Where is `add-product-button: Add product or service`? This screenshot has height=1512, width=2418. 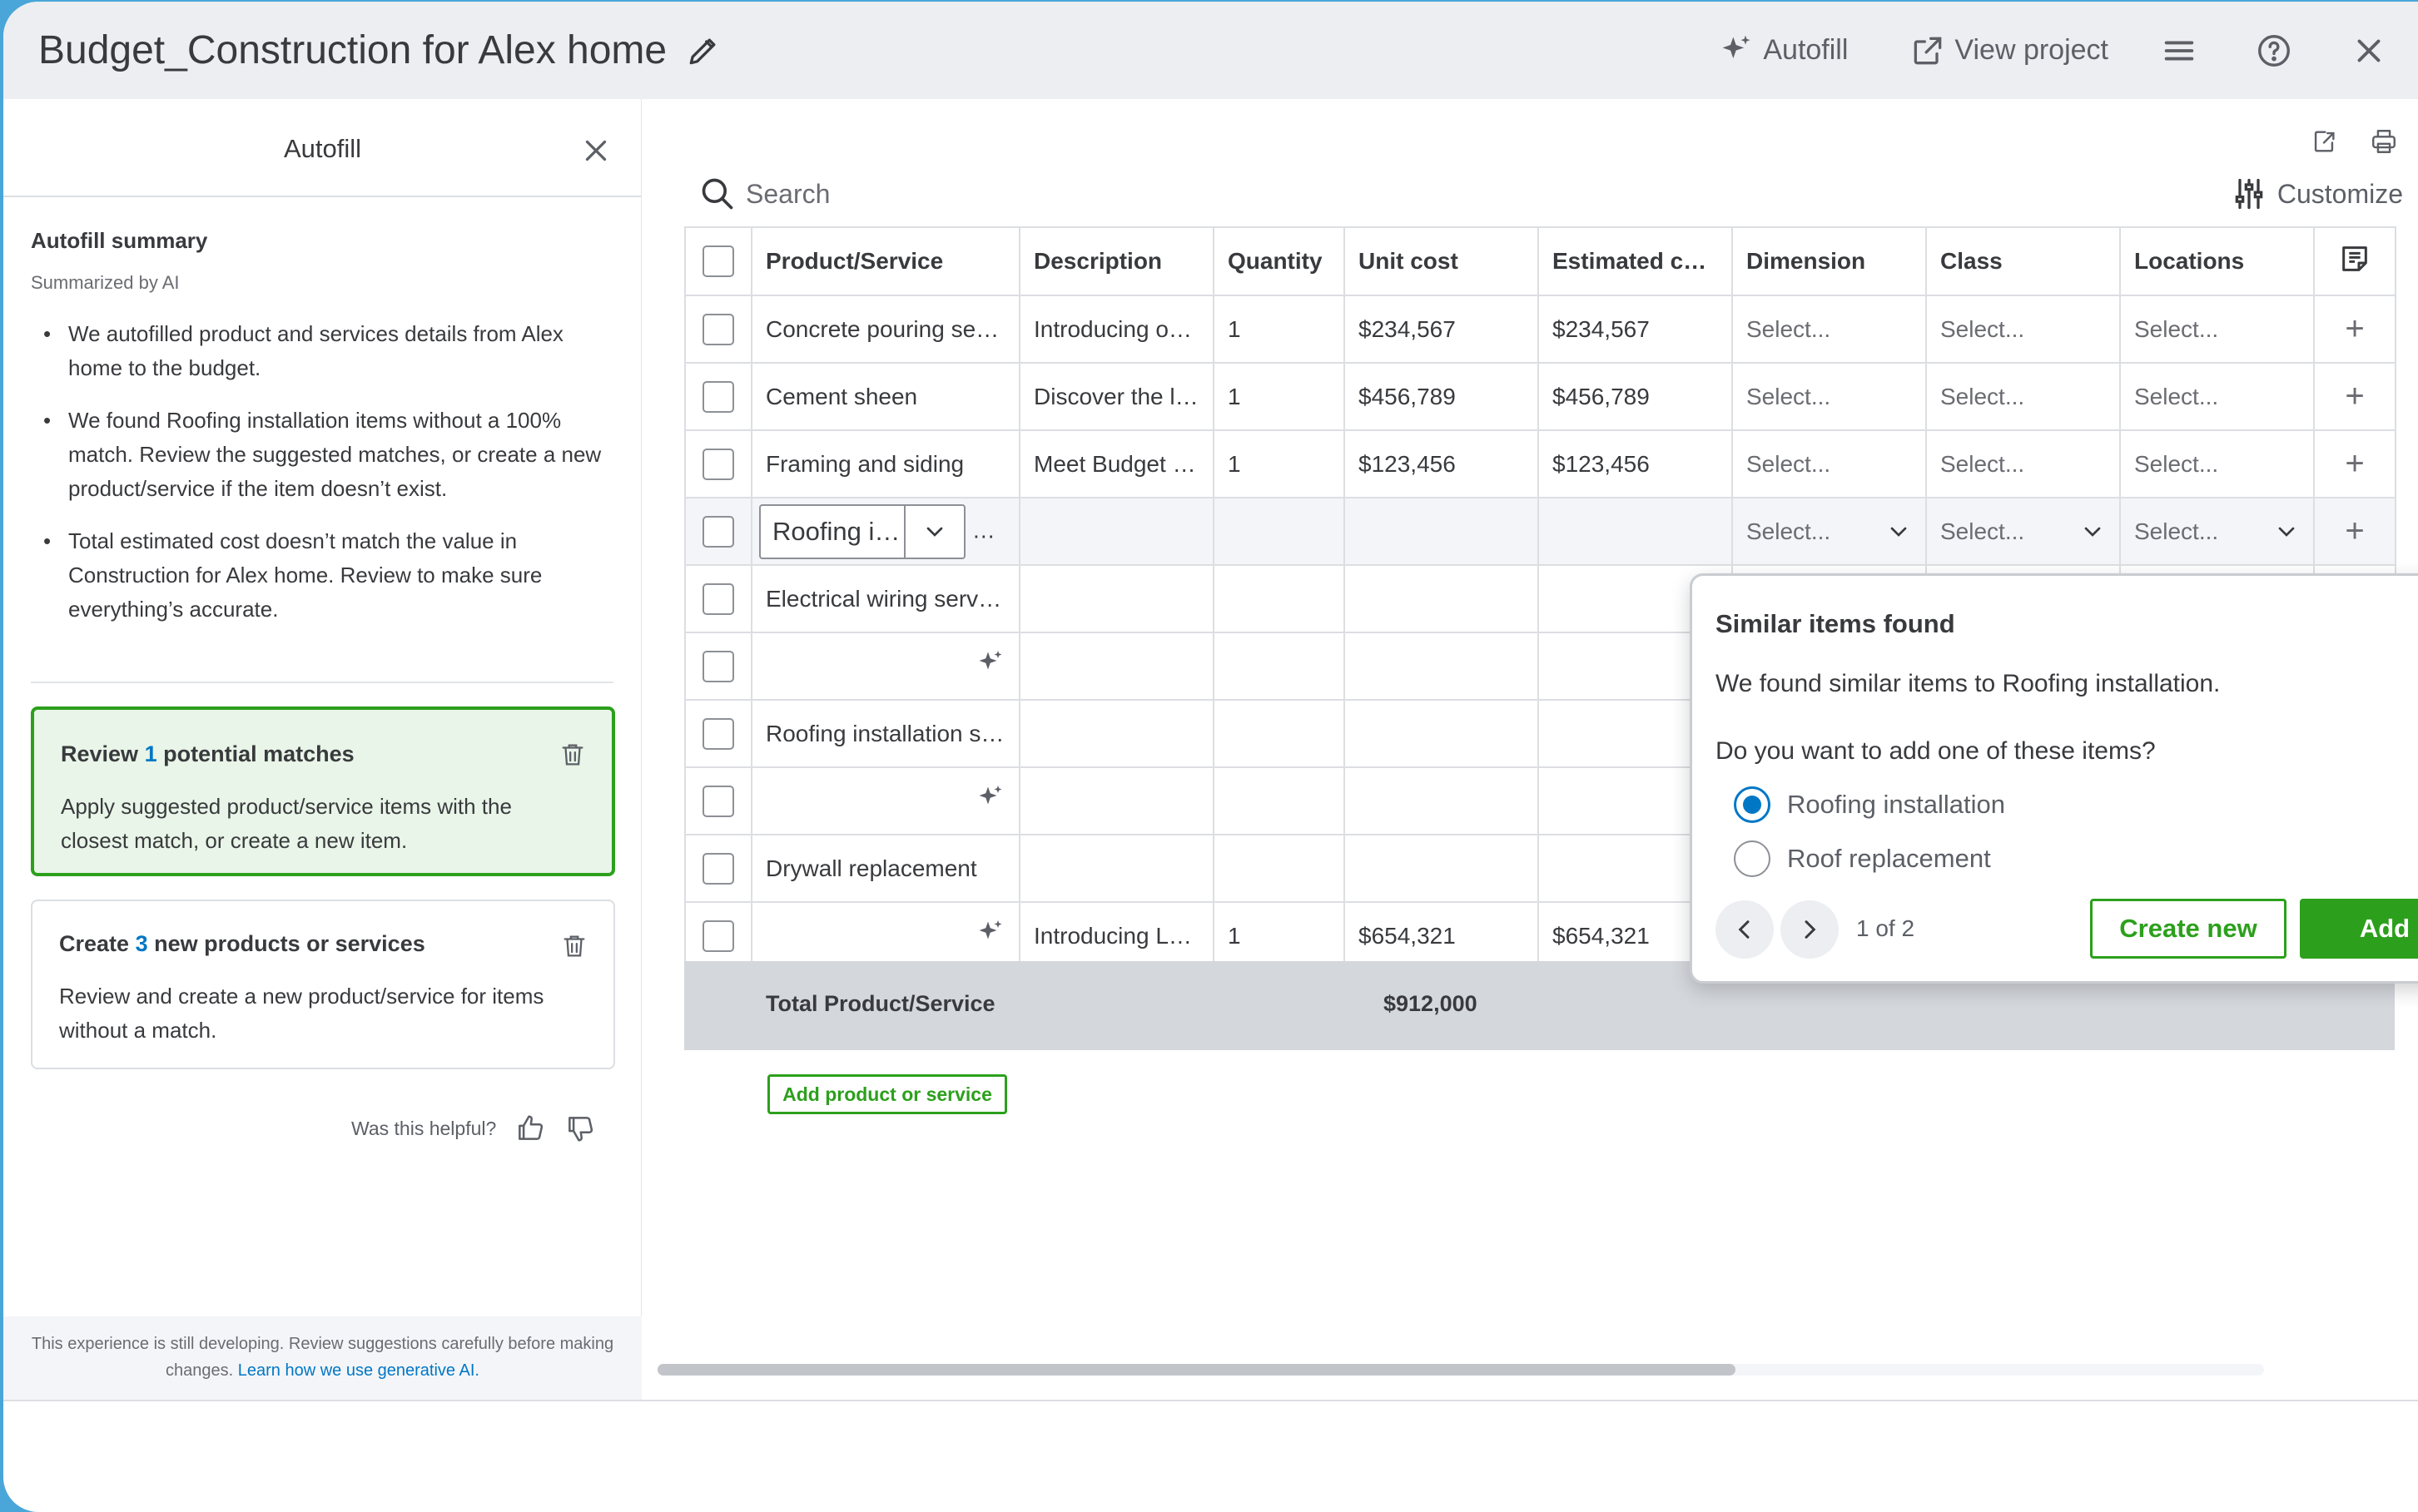
add-product-button: Add product or service is located at coordinates (887, 1094).